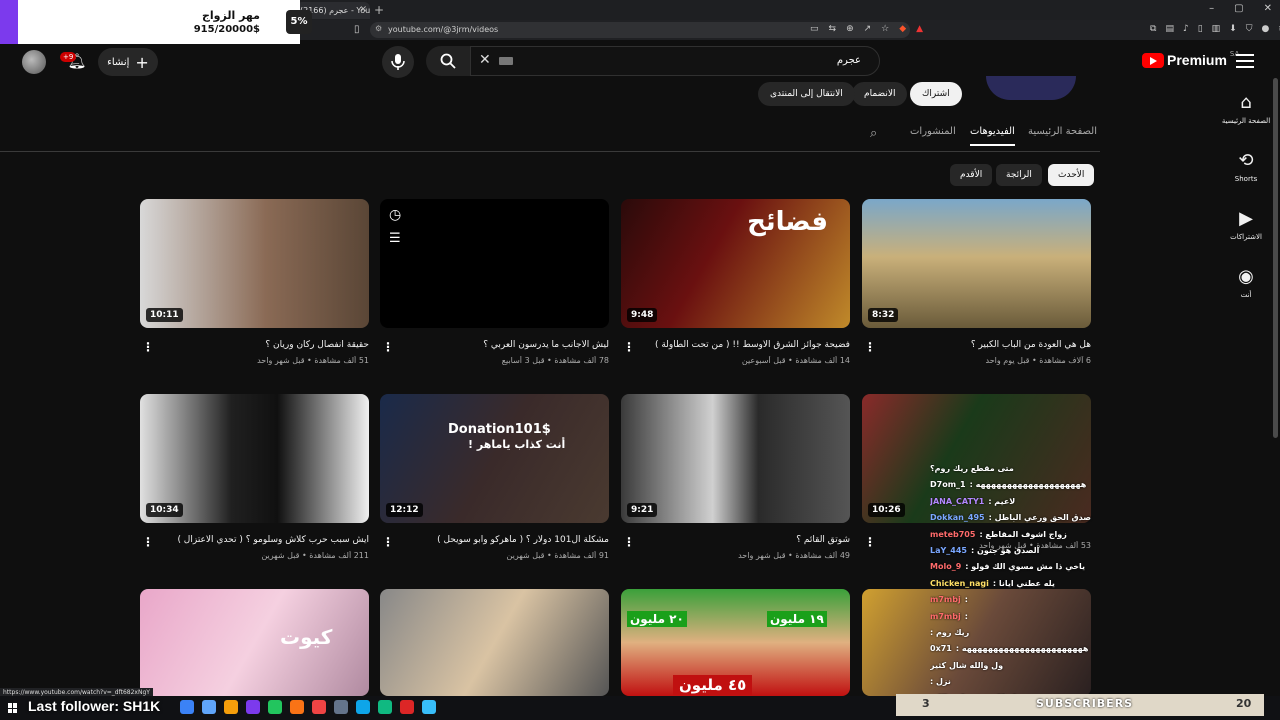  I want to click on star-icon: ☆, so click(885, 29).